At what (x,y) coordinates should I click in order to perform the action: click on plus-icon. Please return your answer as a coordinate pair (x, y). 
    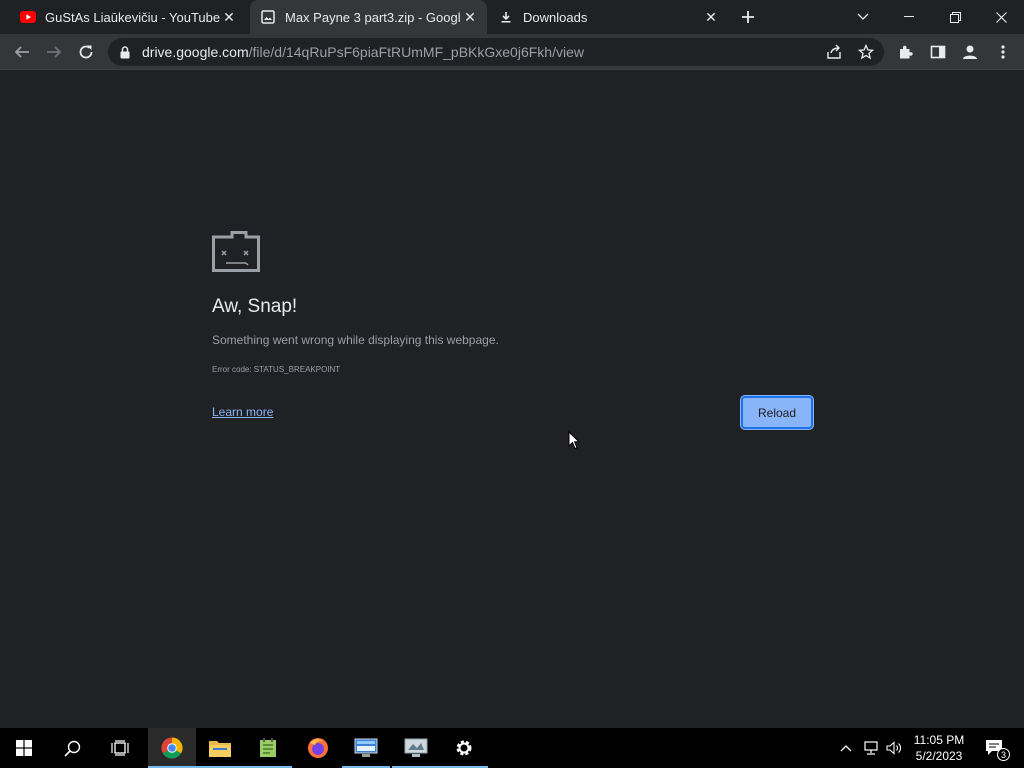
    Looking at the image, I should click on (748, 17).